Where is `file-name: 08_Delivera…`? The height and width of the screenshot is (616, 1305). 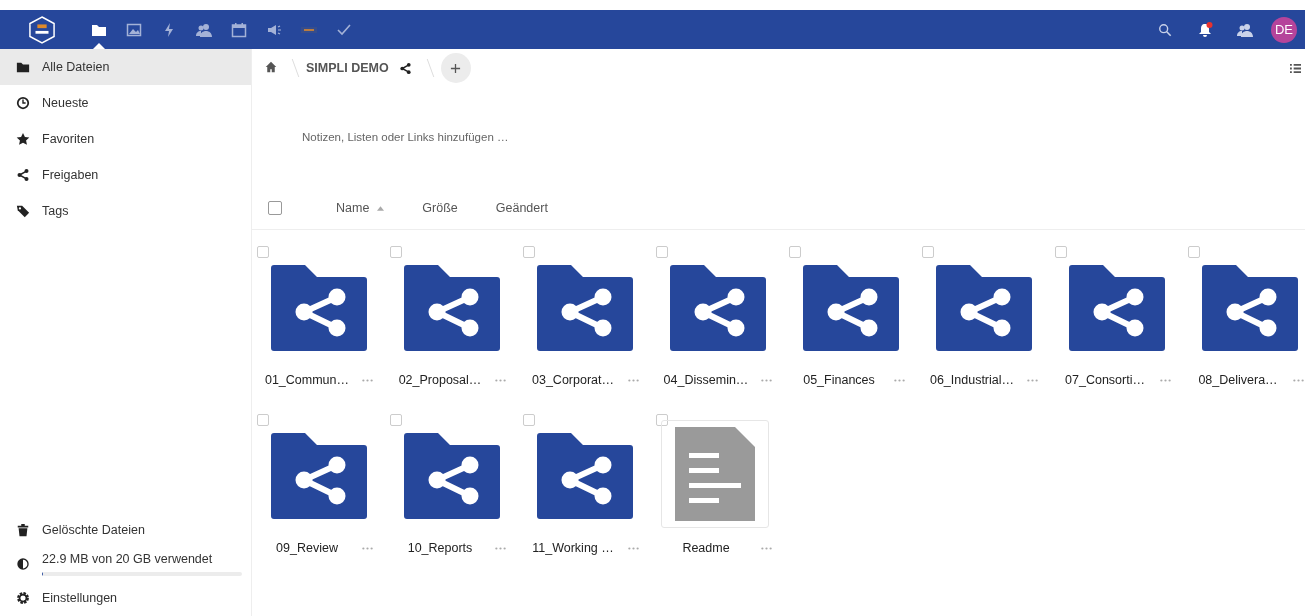
file-name: 08_Delivera… is located at coordinates (1238, 380).